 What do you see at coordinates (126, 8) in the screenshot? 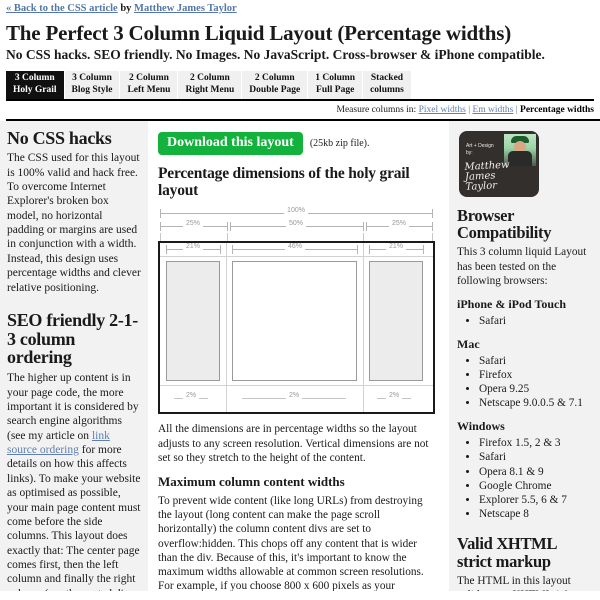
I see `byline-text: by` at bounding box center [126, 8].